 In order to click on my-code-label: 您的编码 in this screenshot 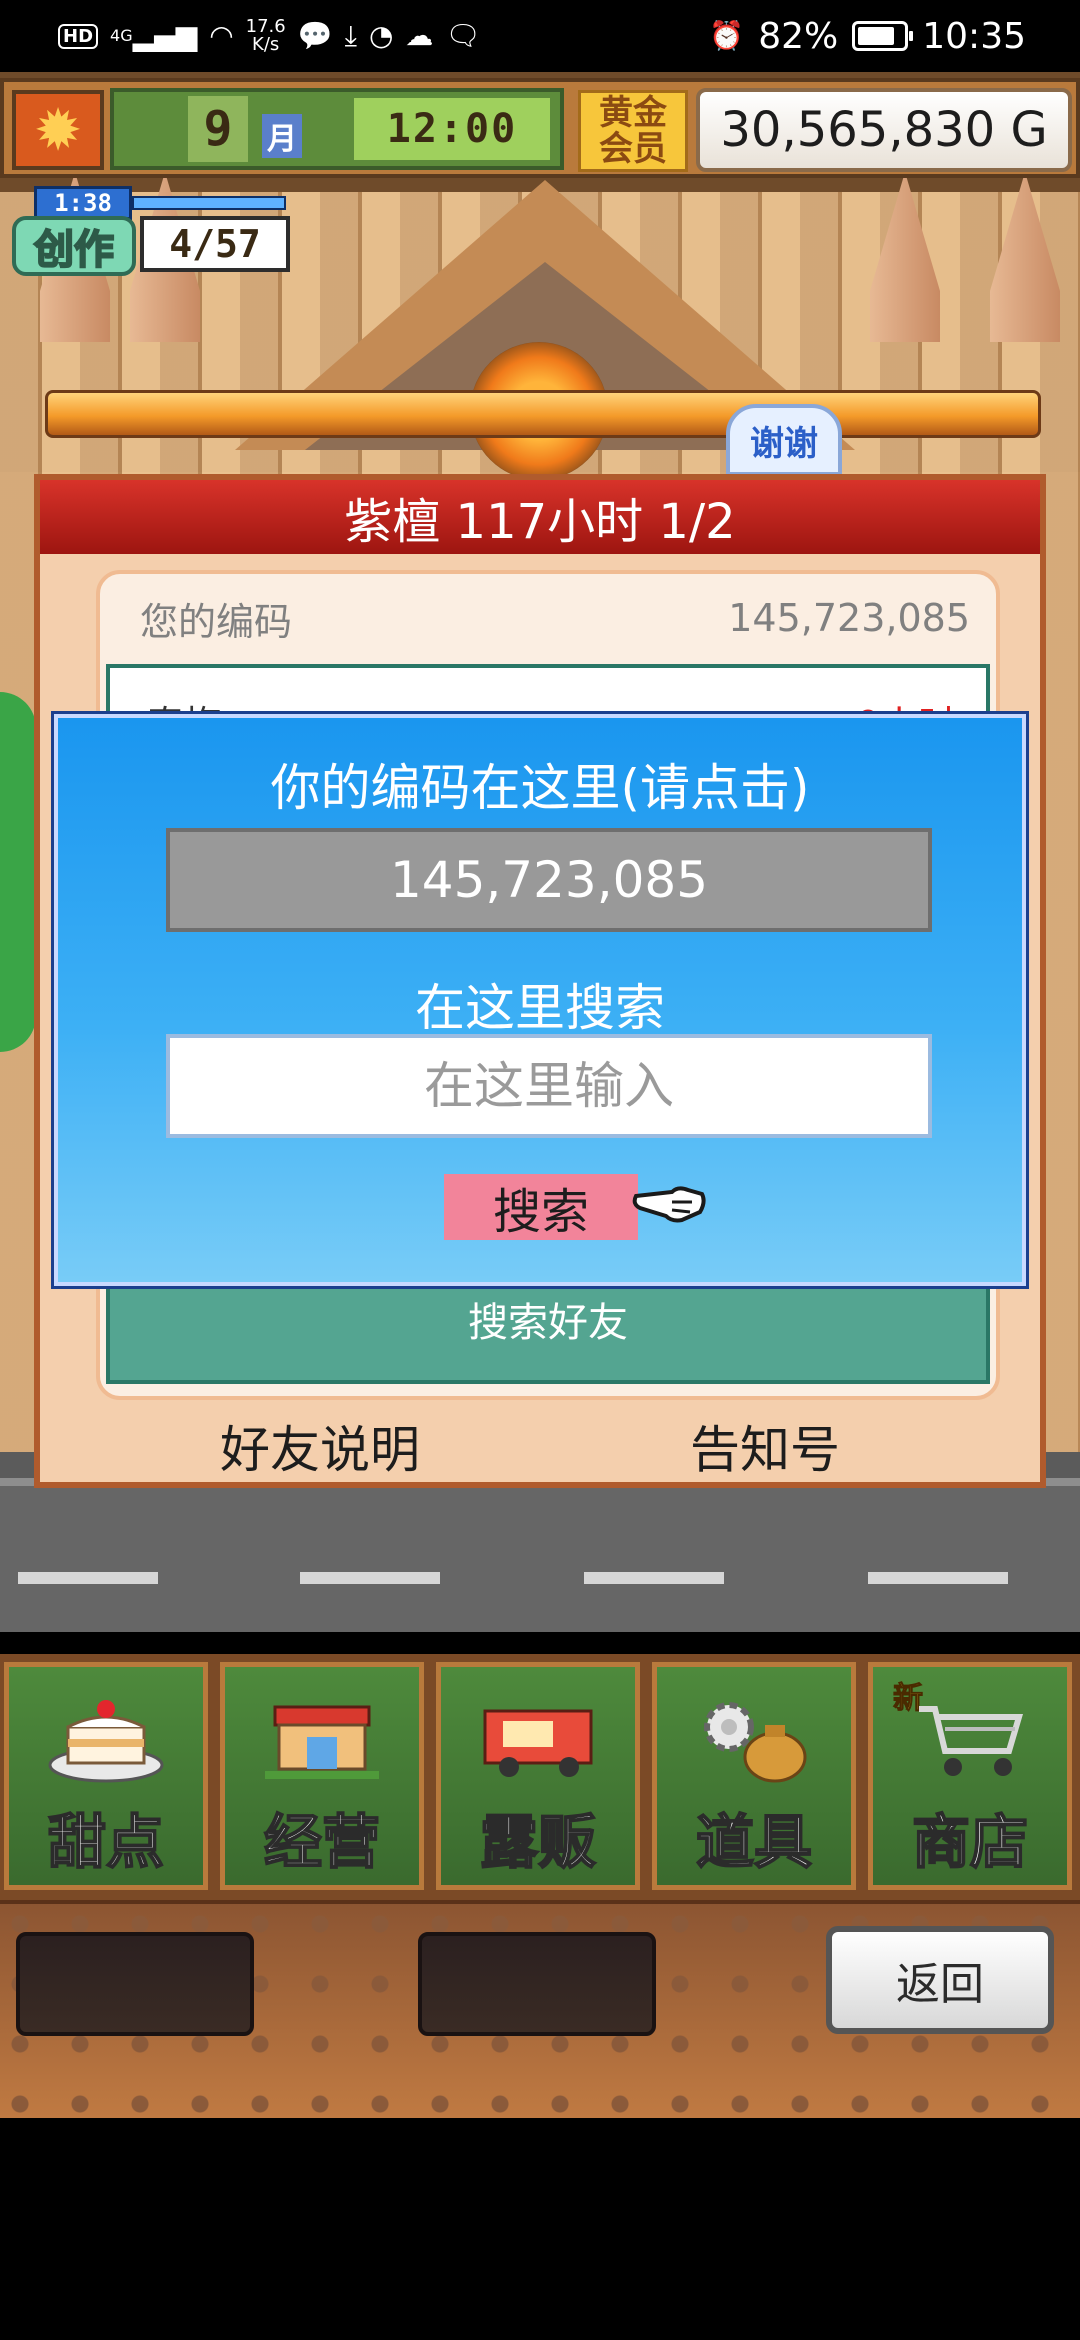, I will do `click(216, 621)`.